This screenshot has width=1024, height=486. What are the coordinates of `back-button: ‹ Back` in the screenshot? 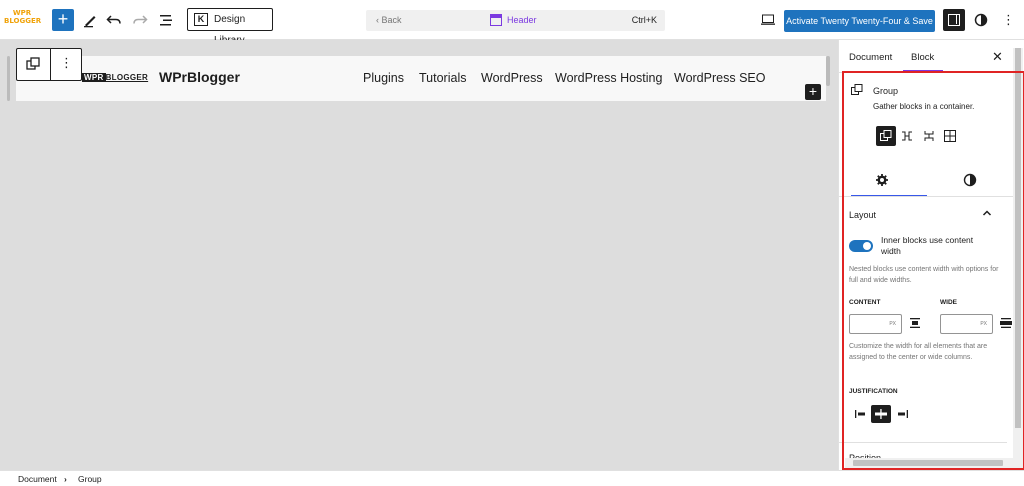 It's located at (389, 20).